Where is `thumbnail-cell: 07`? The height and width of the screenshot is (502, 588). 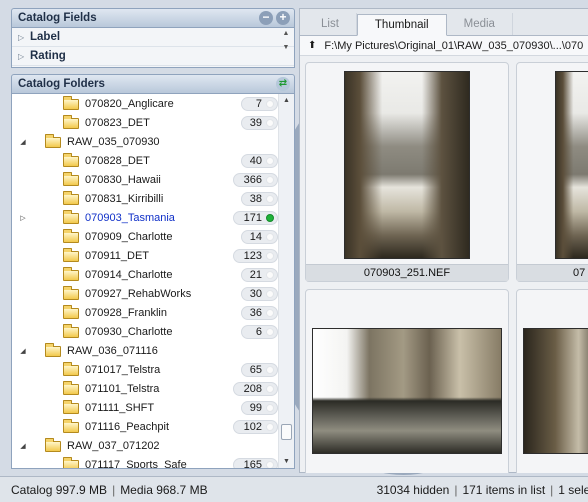 thumbnail-cell: 07 is located at coordinates (552, 172).